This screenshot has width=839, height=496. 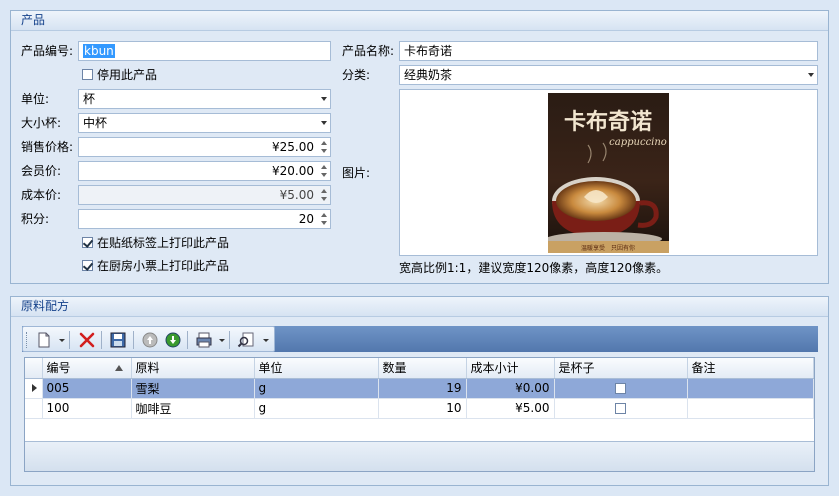 I want to click on table-row: 100 咖啡豆 g 10 ¥5.00, so click(x=419, y=408).